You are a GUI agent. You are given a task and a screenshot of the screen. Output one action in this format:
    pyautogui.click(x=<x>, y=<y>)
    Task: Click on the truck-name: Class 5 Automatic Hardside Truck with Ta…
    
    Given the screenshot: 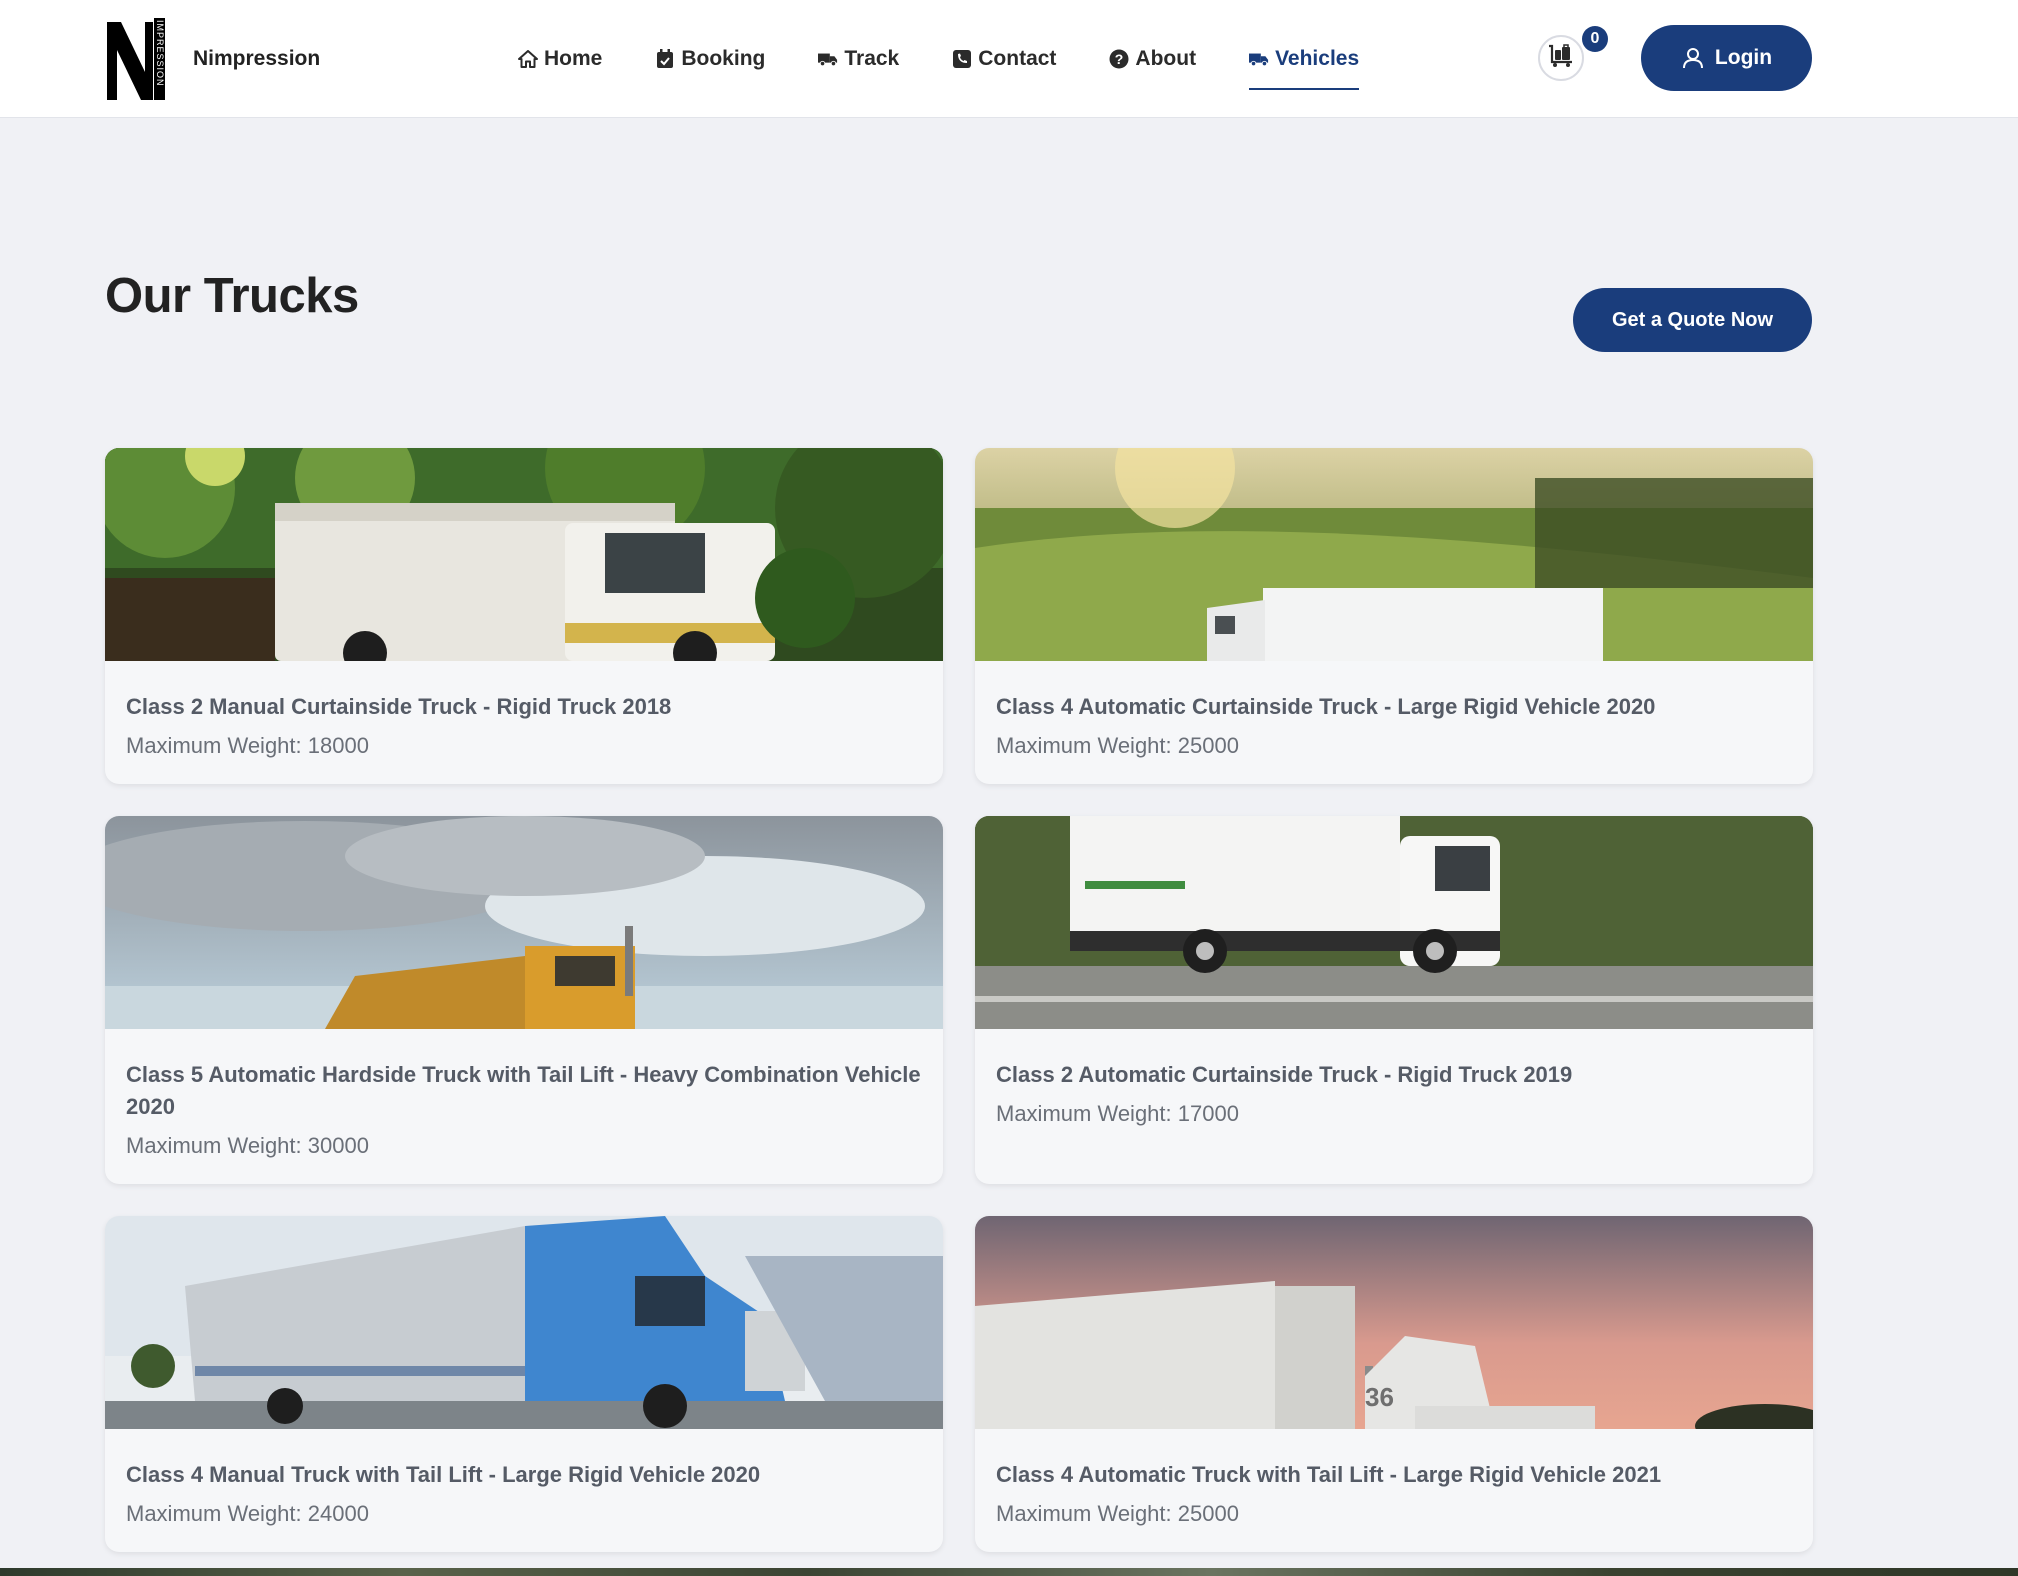 What is the action you would take?
    pyautogui.click(x=523, y=1090)
    